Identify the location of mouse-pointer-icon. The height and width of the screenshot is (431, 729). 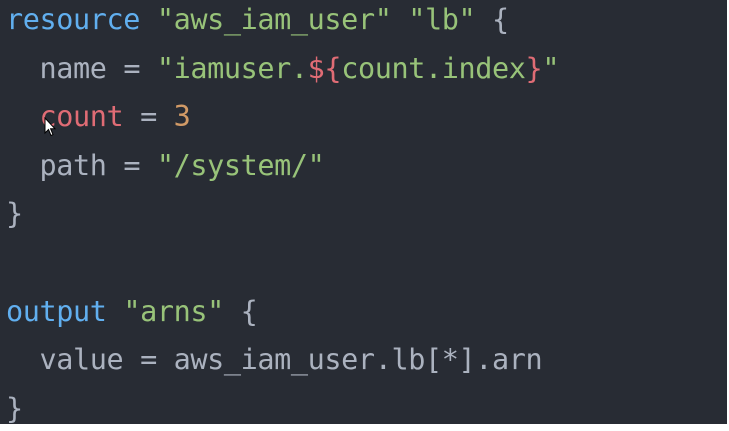
(50, 127).